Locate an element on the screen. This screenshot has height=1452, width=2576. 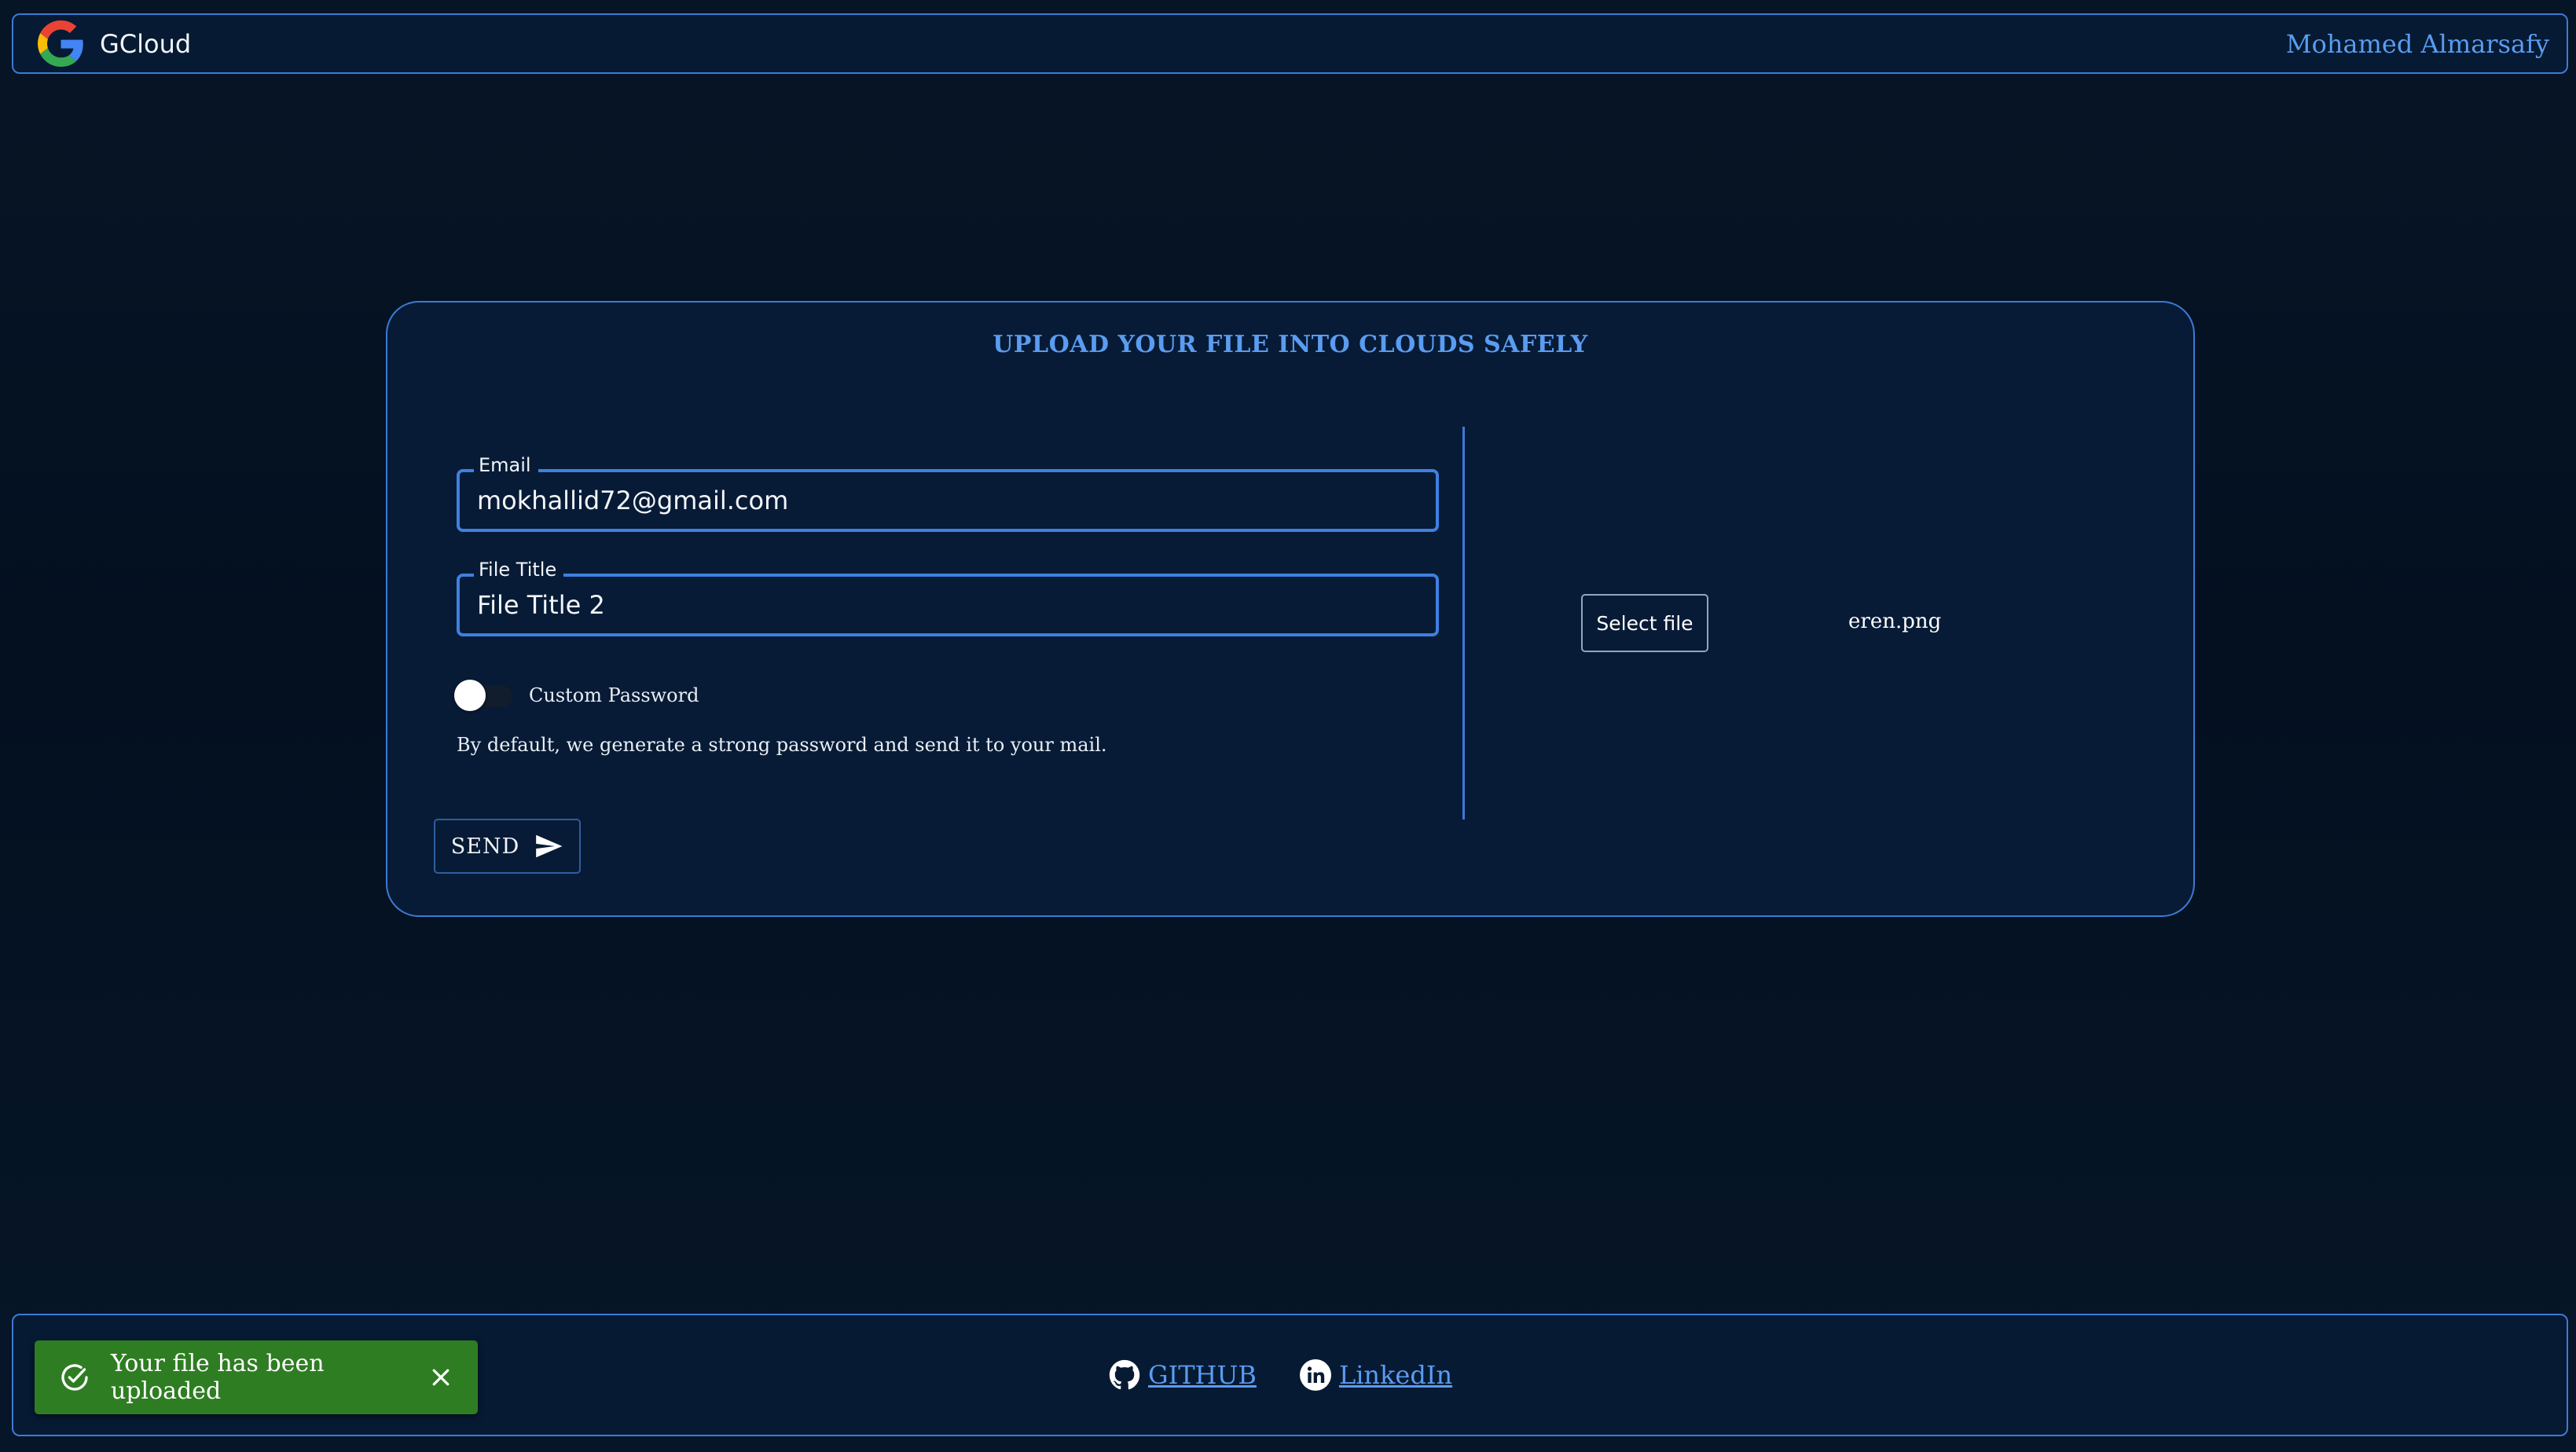
custom-password-label: Custom Password is located at coordinates (614, 695).